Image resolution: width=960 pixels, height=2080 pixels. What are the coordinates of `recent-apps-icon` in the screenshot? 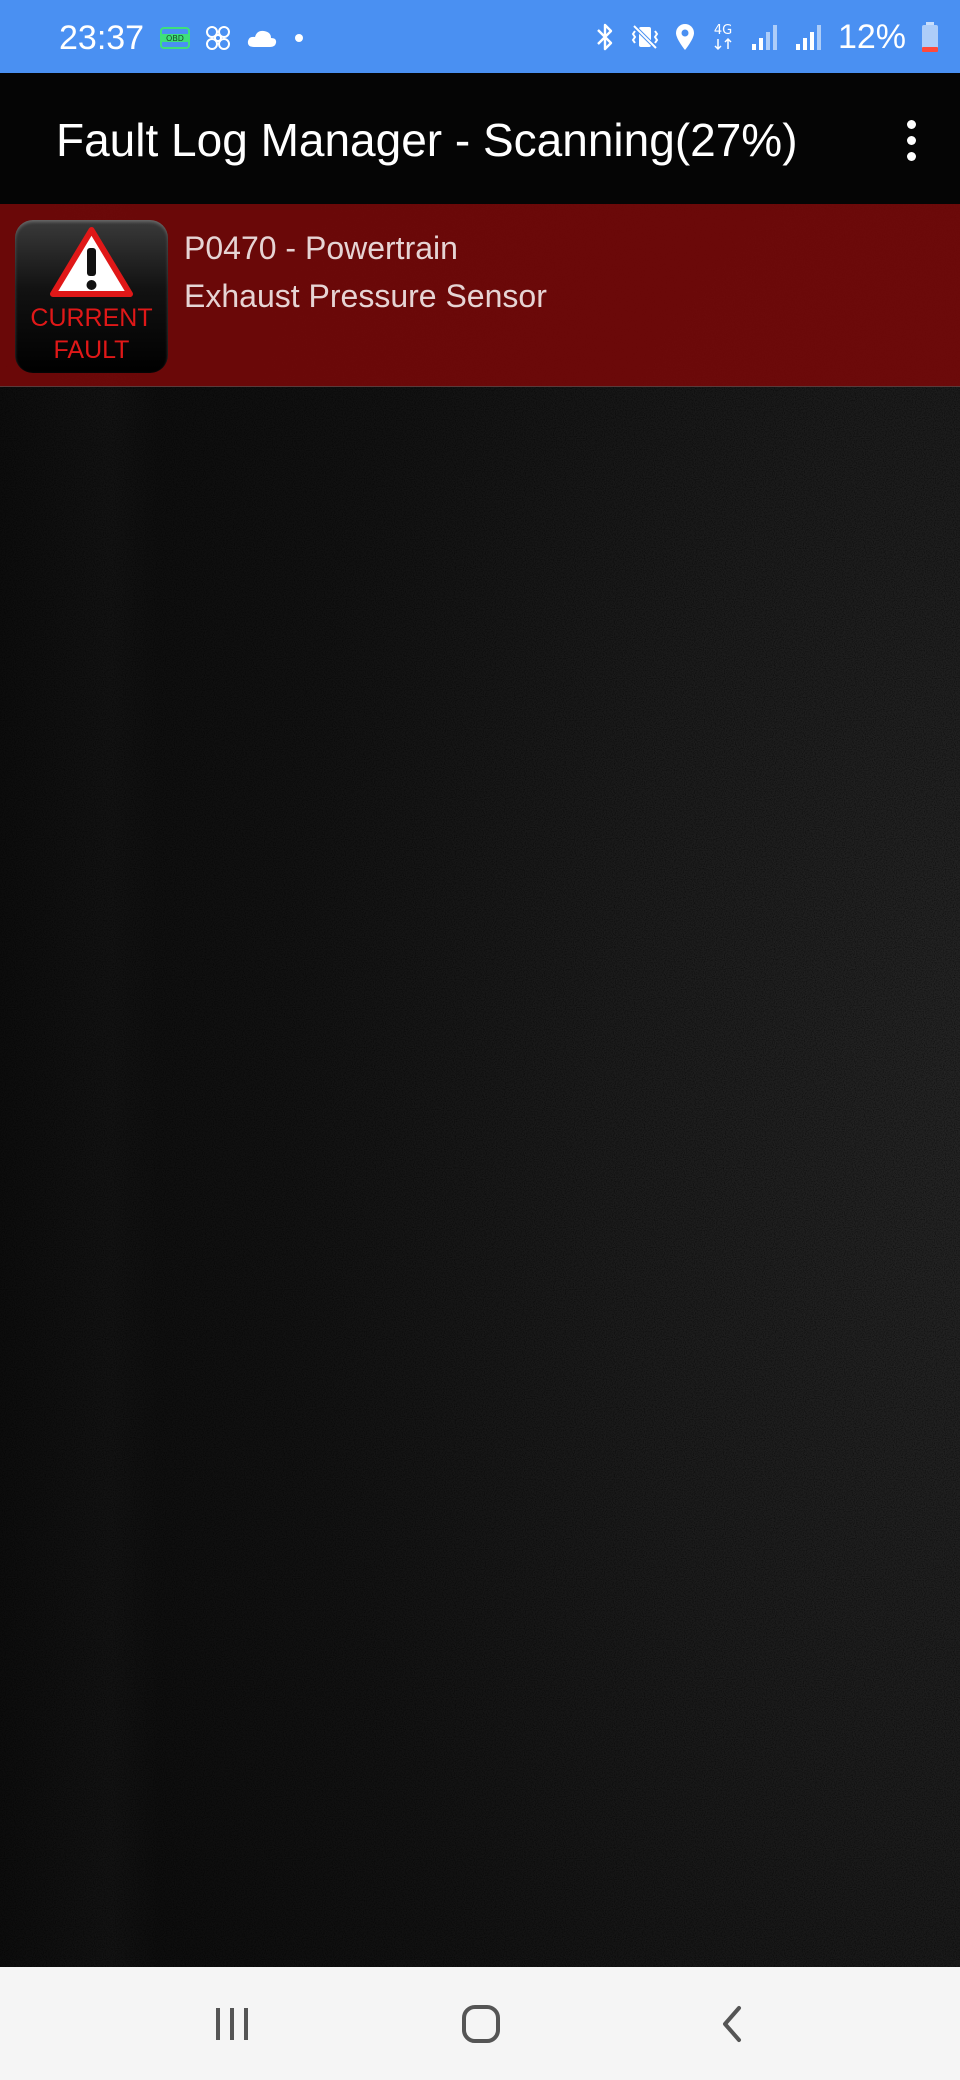 It's located at (232, 2024).